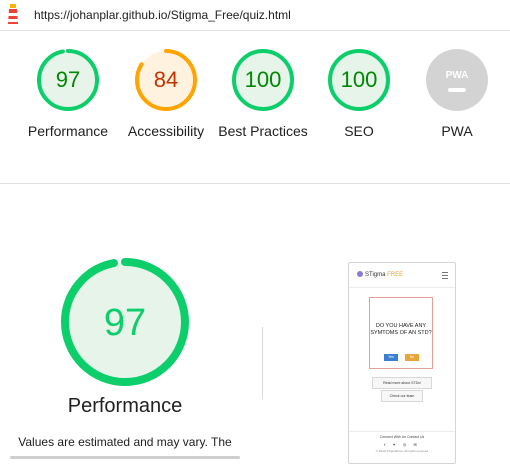 The width and height of the screenshot is (510, 464). I want to click on preview-social-icons: f ✦ ◎ ✉, so click(402, 444).